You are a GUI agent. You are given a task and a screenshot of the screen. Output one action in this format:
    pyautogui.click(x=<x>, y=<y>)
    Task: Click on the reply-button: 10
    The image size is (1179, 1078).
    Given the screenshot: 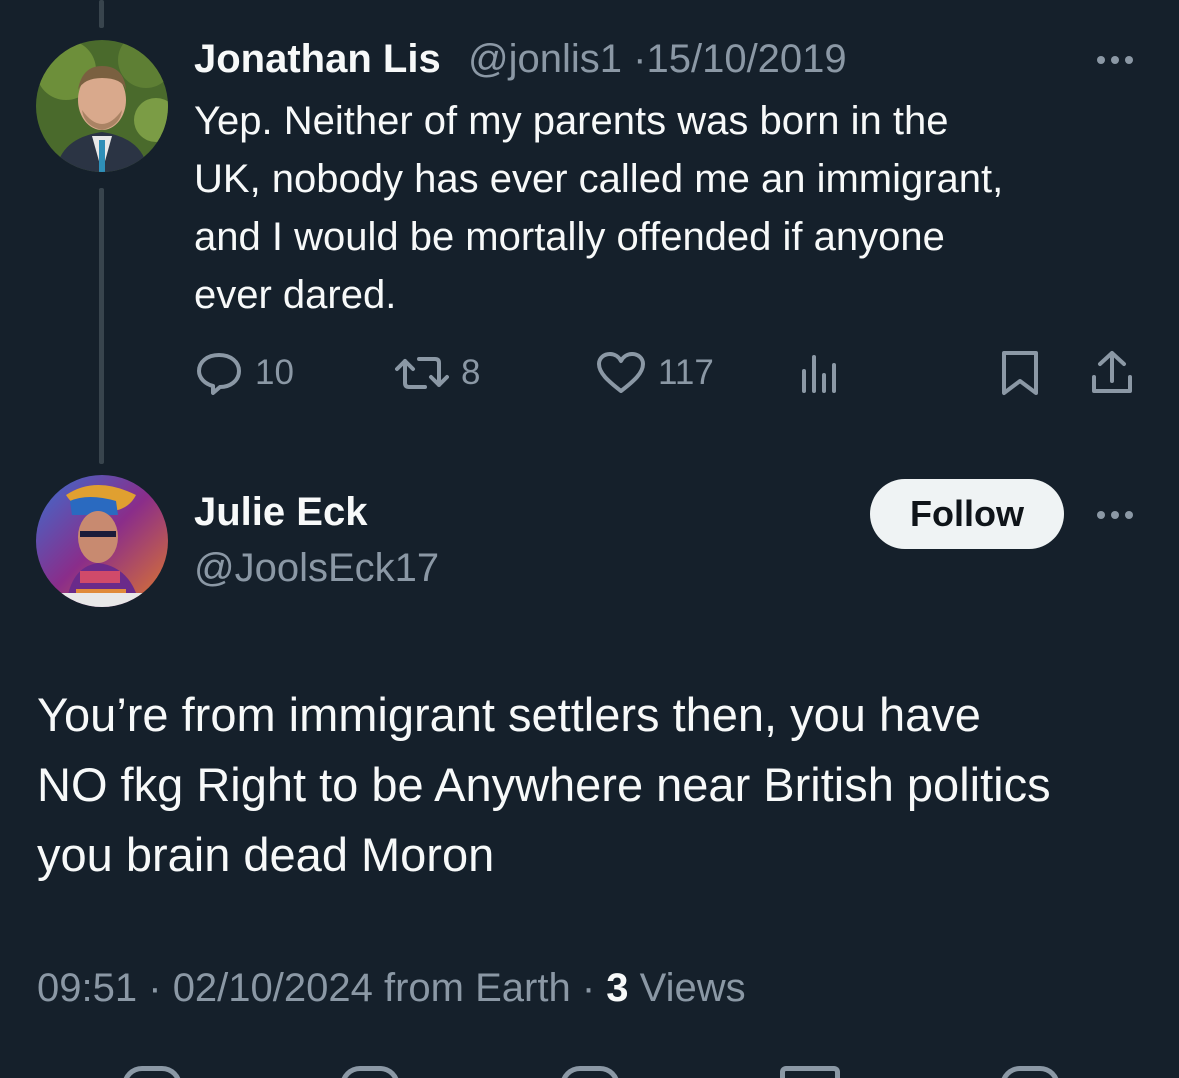 What is the action you would take?
    pyautogui.click(x=244, y=373)
    